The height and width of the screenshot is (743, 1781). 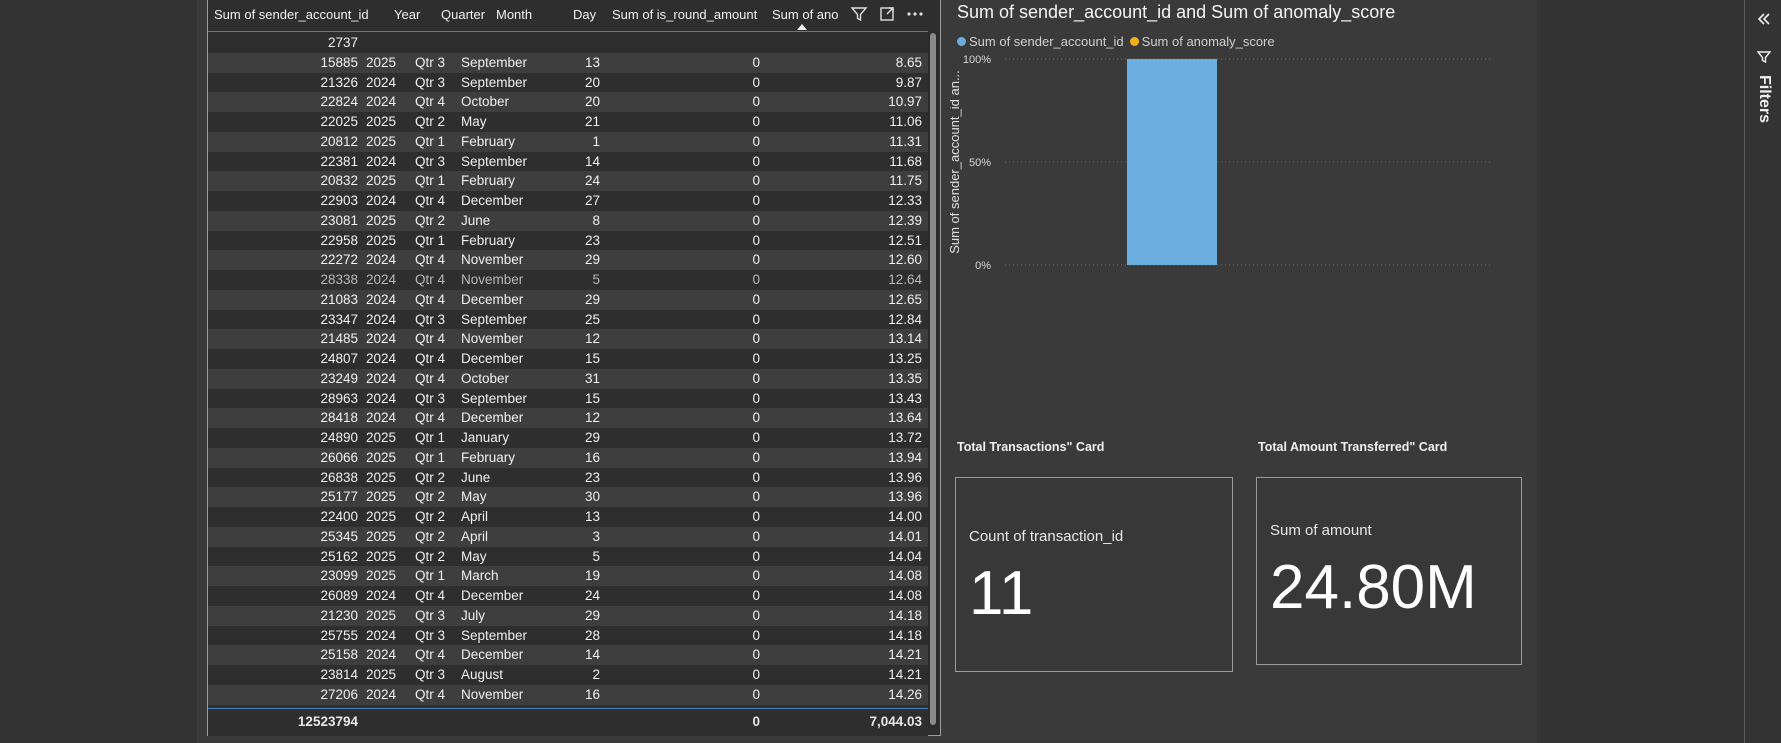 I want to click on table-scrollbar, so click(x=933, y=380).